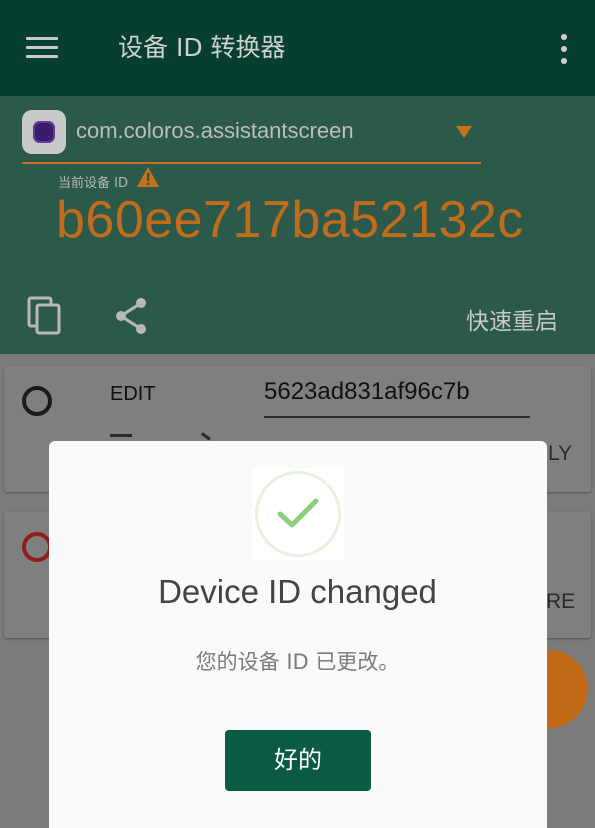 This screenshot has height=828, width=595. I want to click on more-options-icon, so click(564, 49).